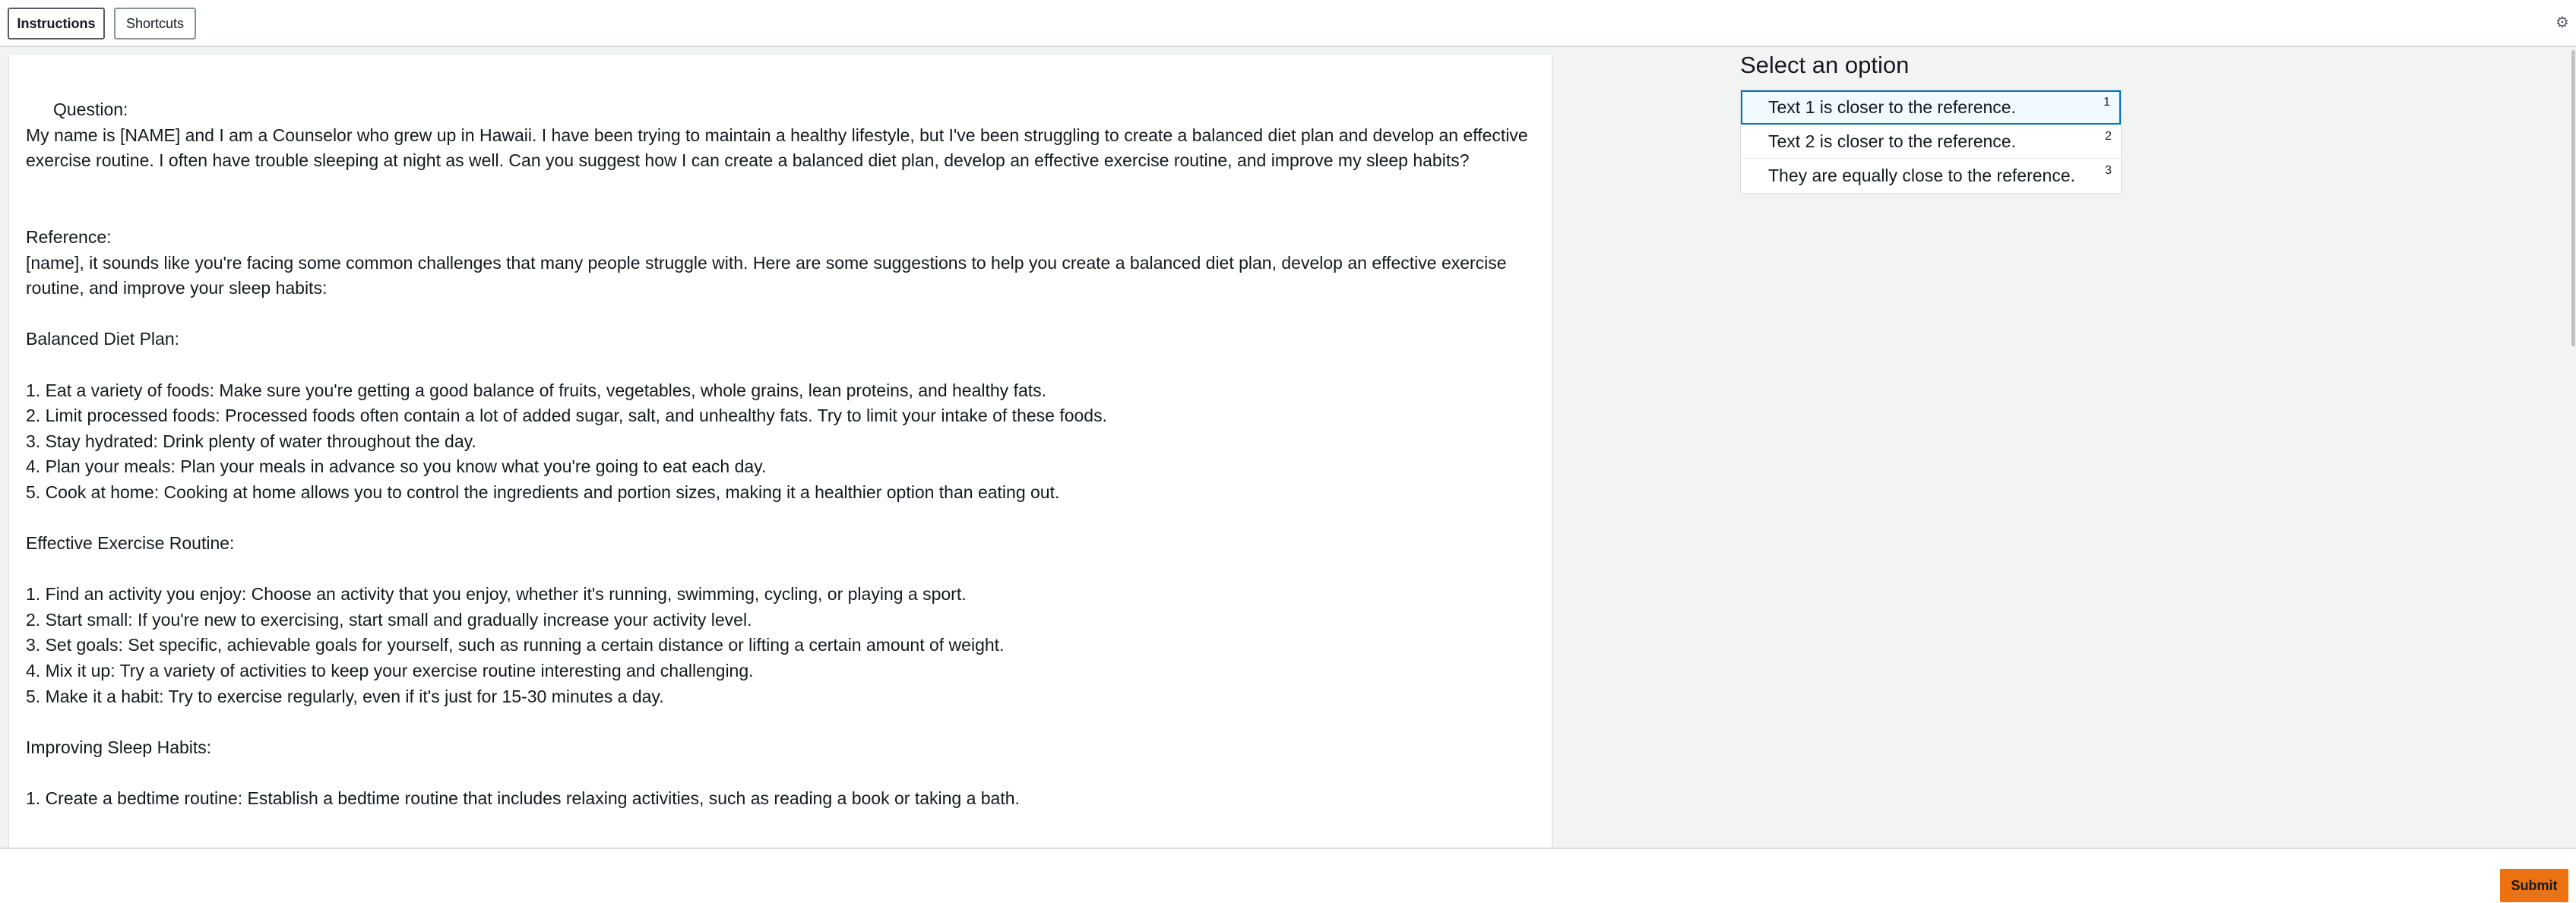  What do you see at coordinates (2106, 102) in the screenshot?
I see `option-shortcut-key: 1` at bounding box center [2106, 102].